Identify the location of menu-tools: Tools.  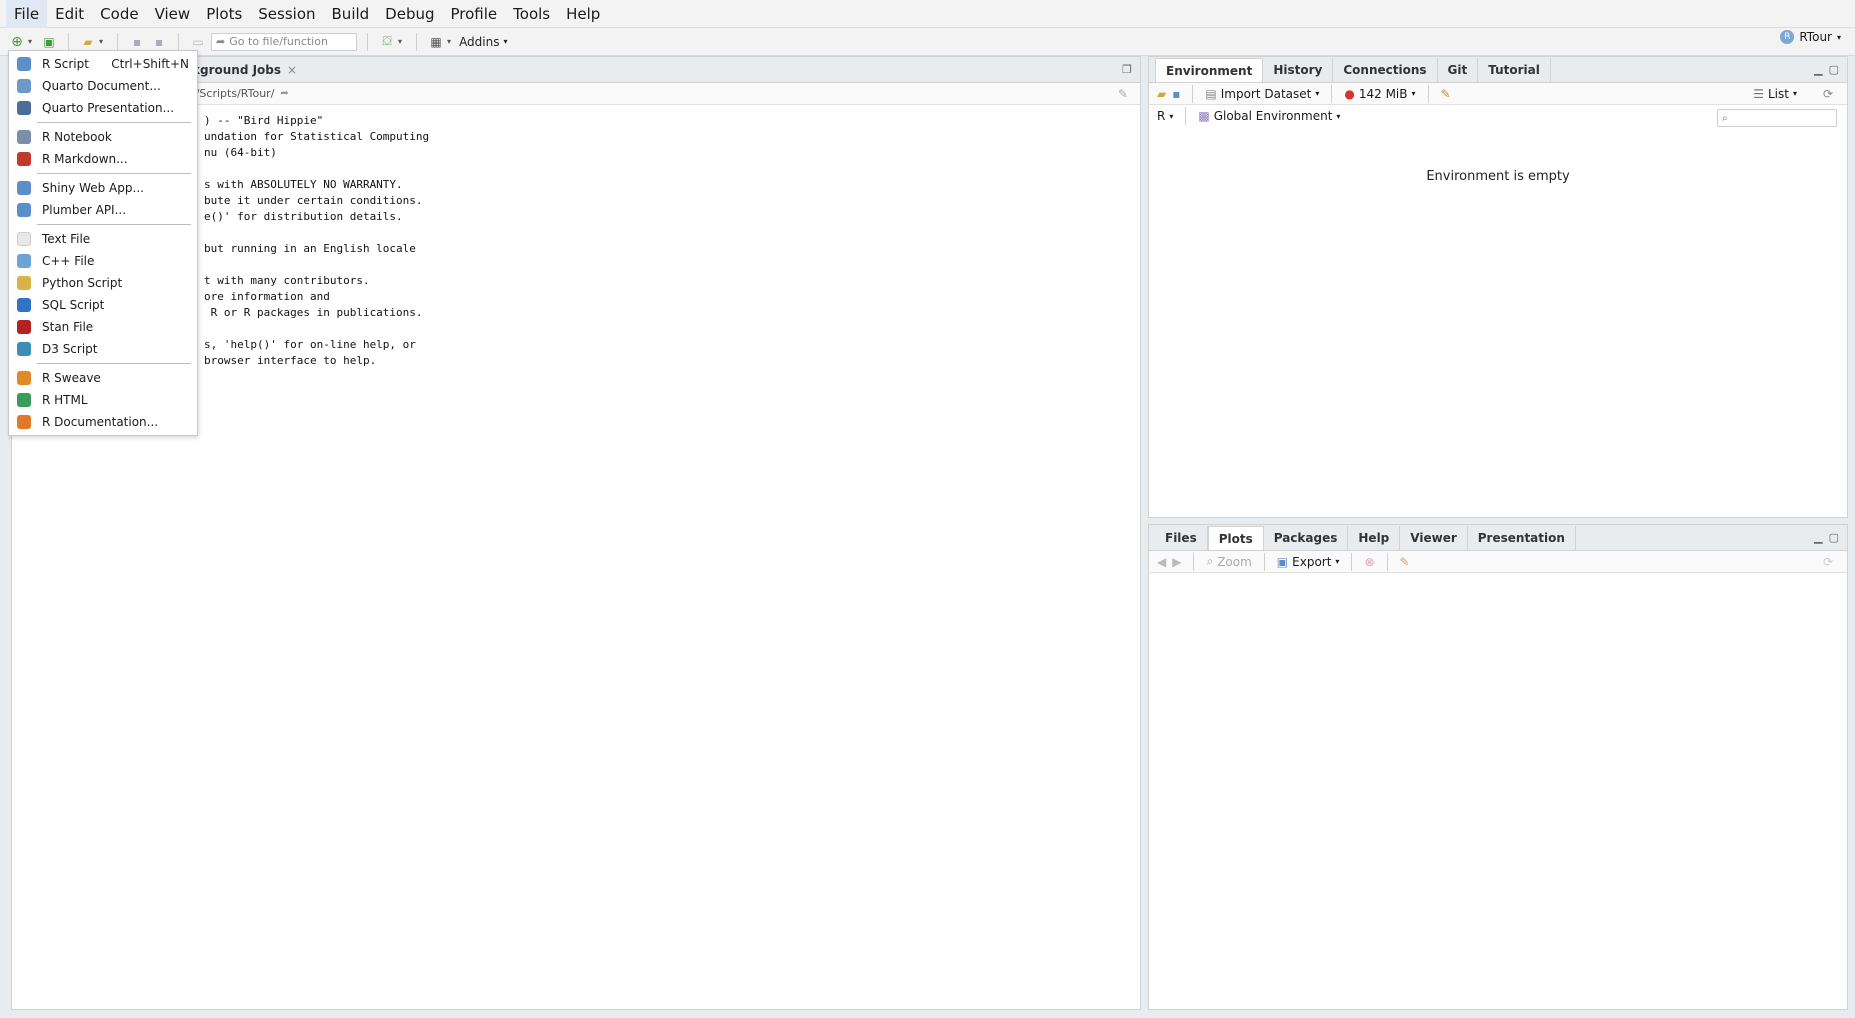
(531, 14).